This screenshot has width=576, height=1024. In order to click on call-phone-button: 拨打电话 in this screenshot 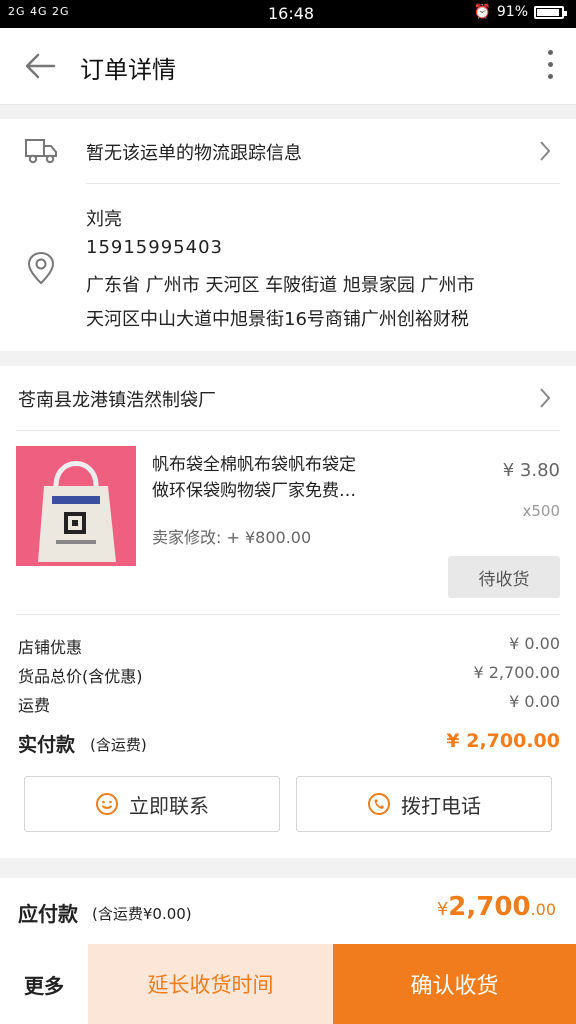, I will do `click(424, 804)`.